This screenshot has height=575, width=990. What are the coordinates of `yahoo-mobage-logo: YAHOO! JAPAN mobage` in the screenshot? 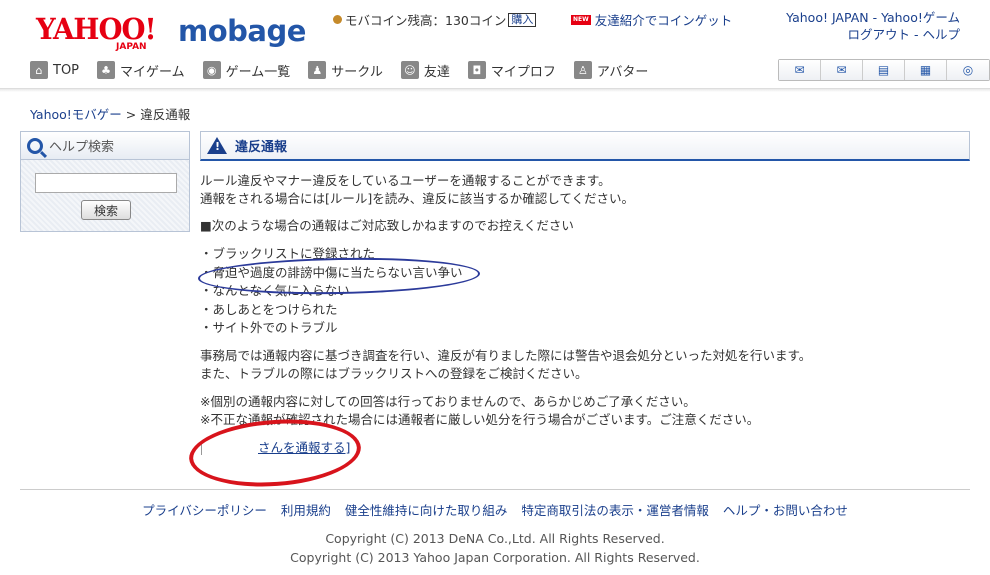 It's located at (176, 34).